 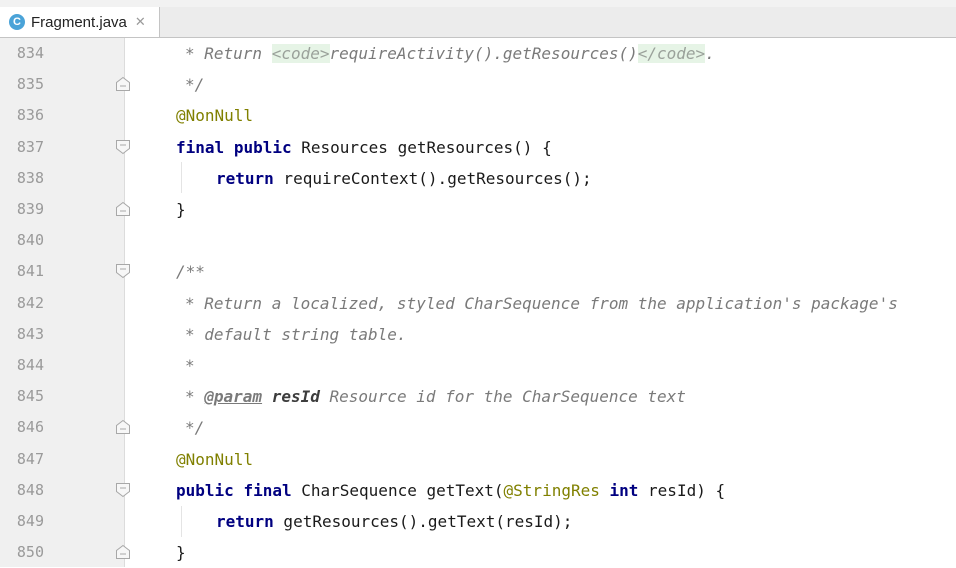 I want to click on line-number: 841, so click(x=30, y=271).